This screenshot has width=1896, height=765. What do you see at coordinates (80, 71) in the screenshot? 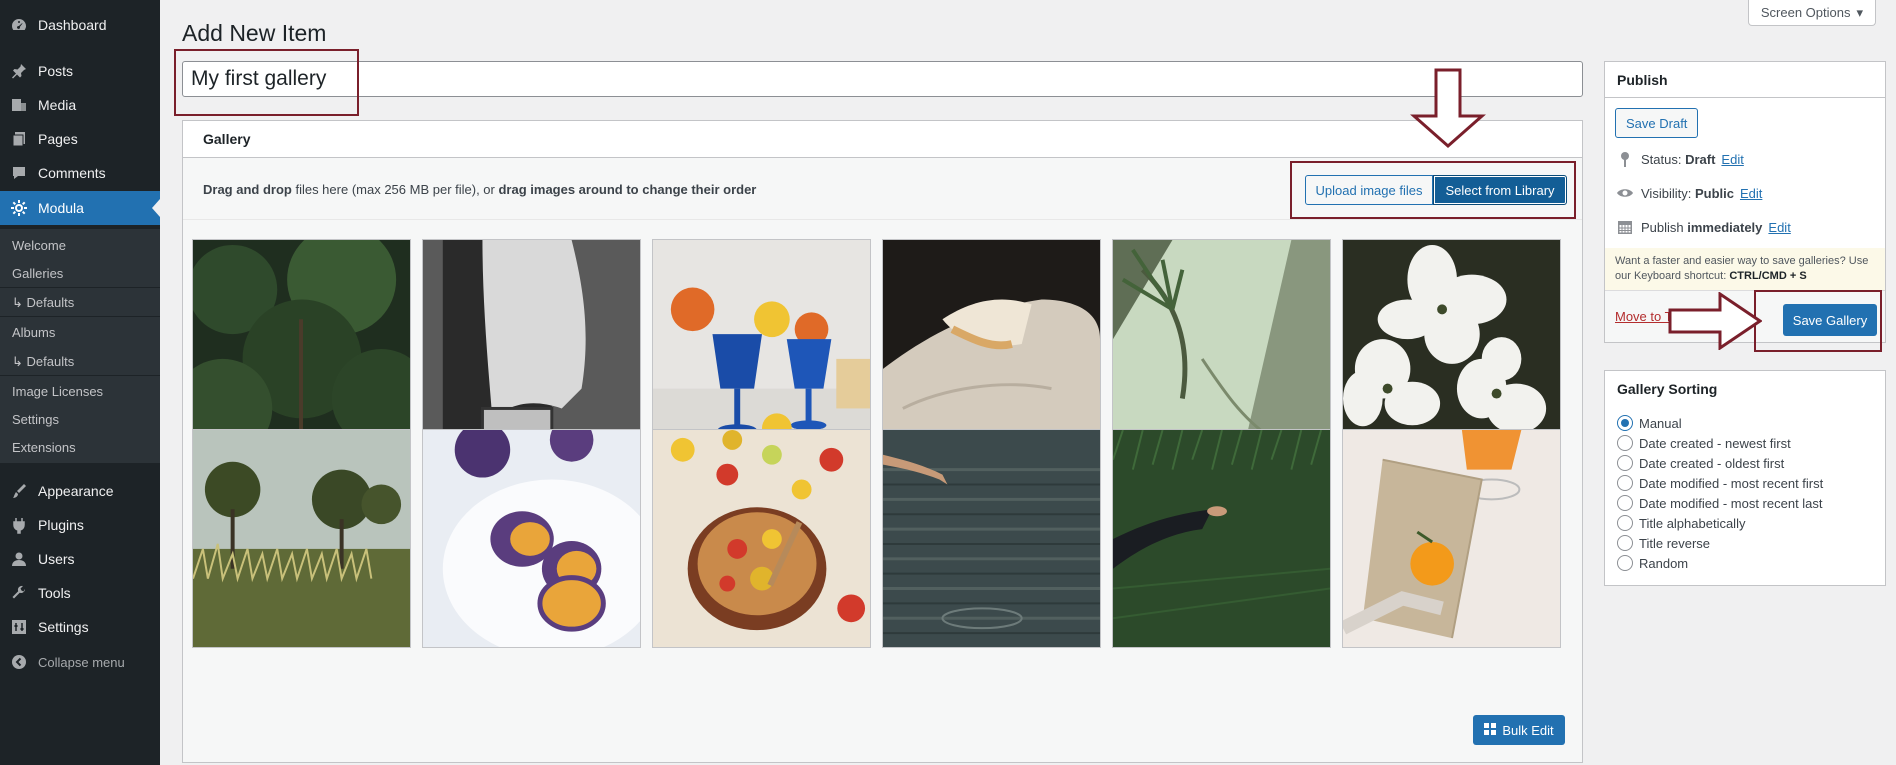
I see `sidebar-item-posts: Posts` at bounding box center [80, 71].